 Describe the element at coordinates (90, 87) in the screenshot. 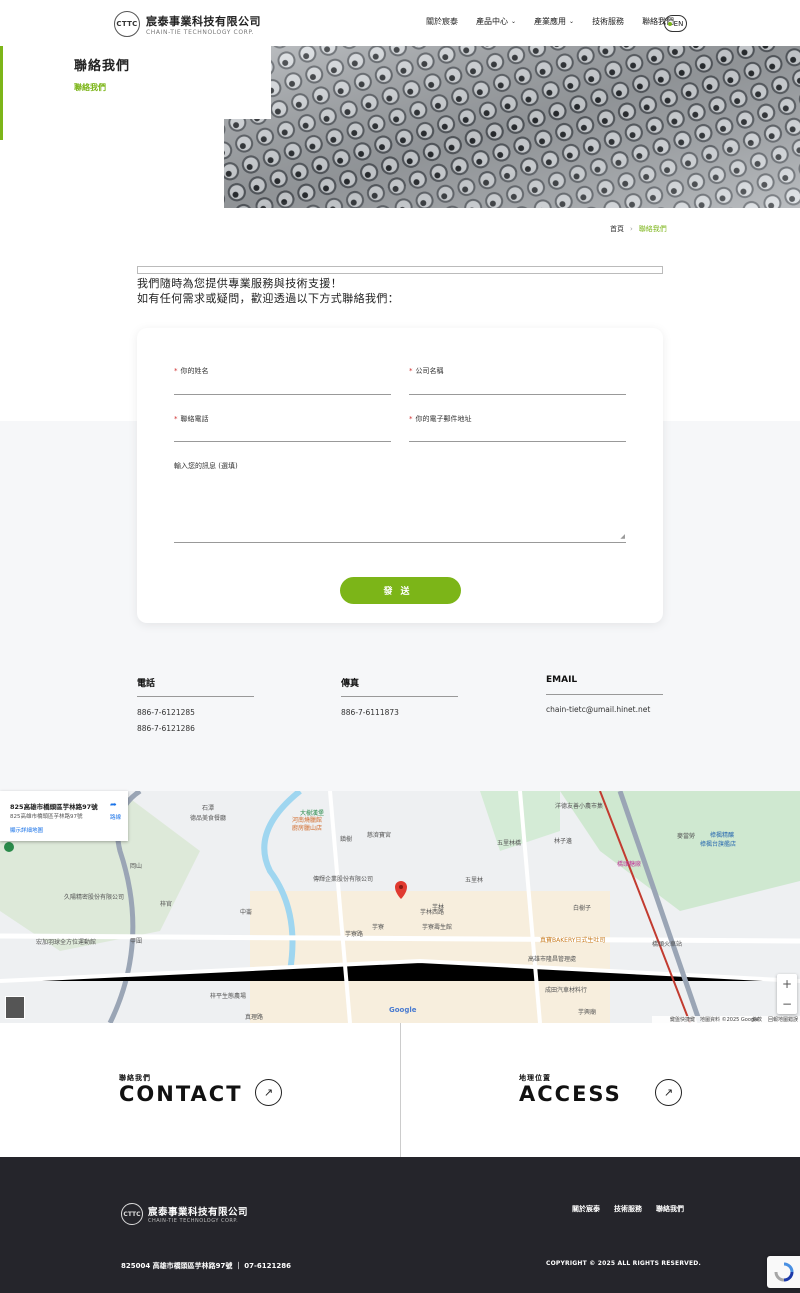

I see `page-subtitle: 聯絡我們` at that location.